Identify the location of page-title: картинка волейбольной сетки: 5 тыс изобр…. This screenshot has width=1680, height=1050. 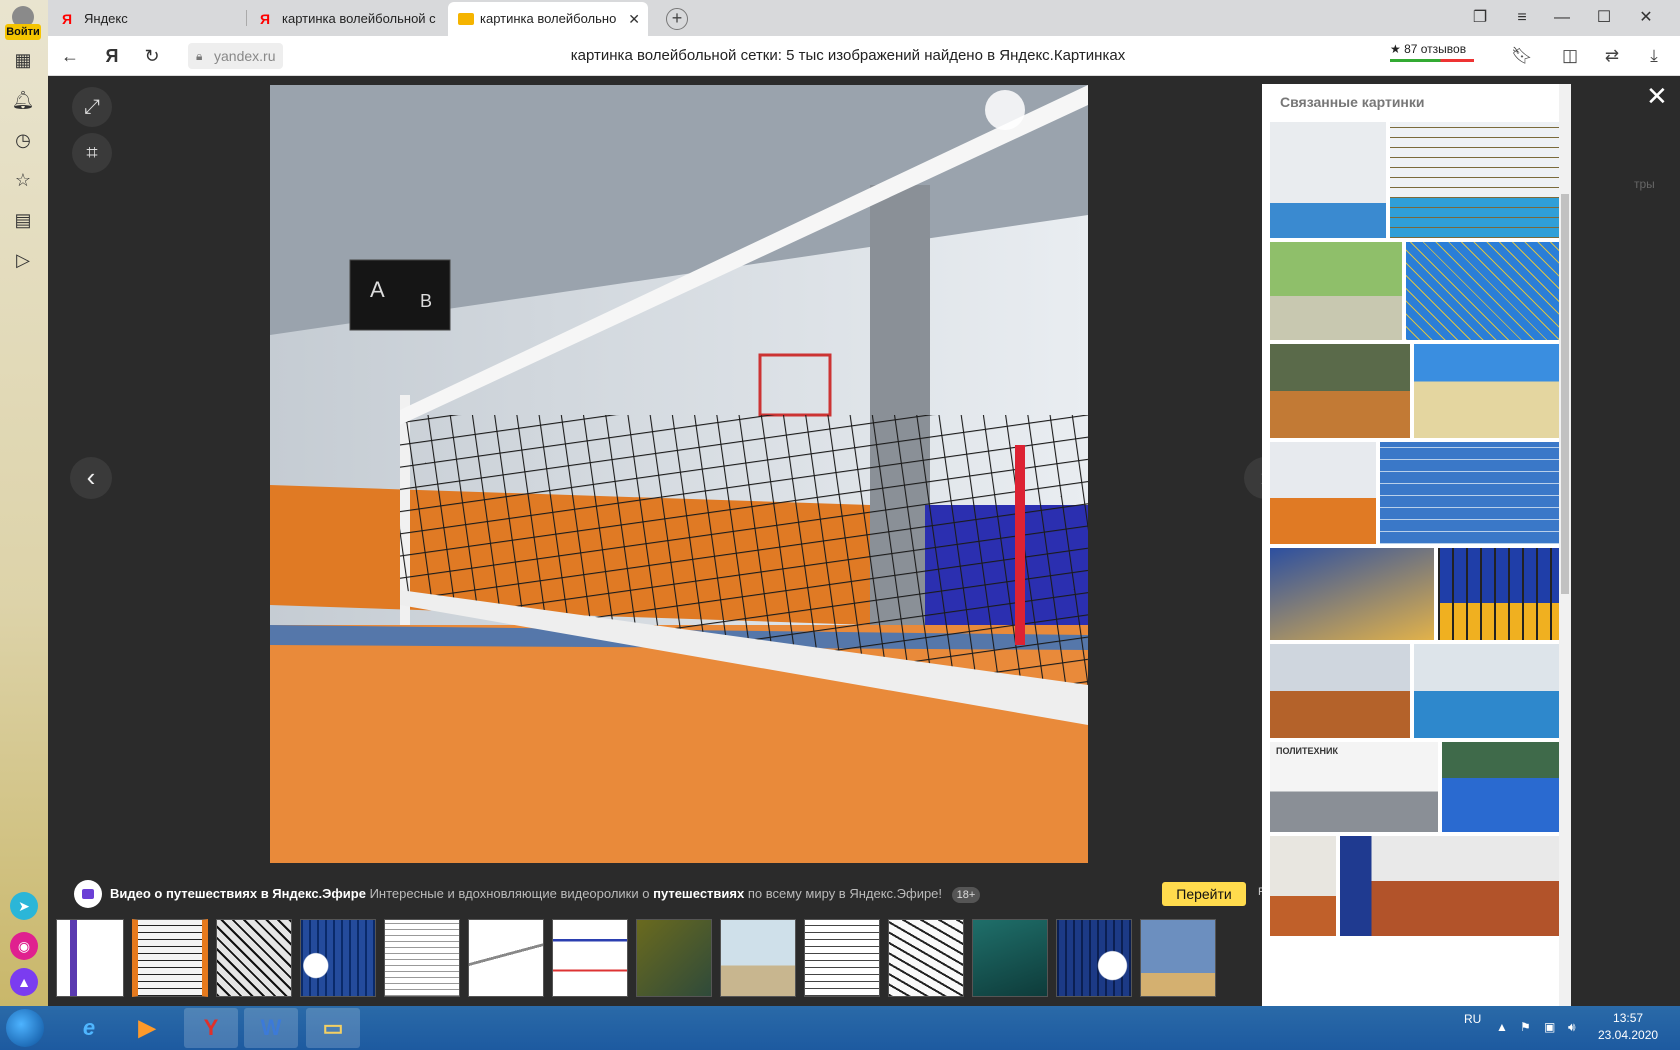
(848, 56).